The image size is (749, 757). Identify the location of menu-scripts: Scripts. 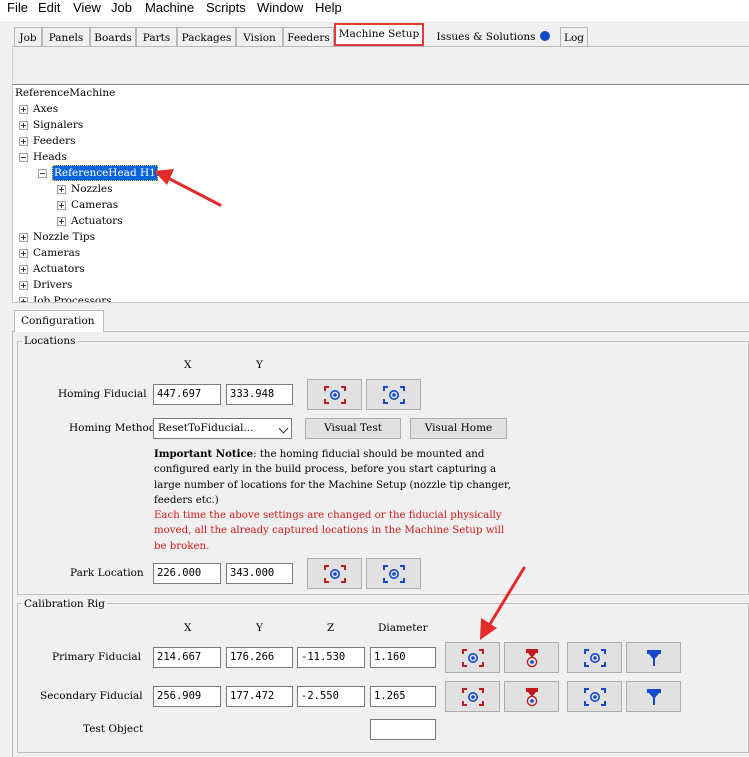
(226, 8).